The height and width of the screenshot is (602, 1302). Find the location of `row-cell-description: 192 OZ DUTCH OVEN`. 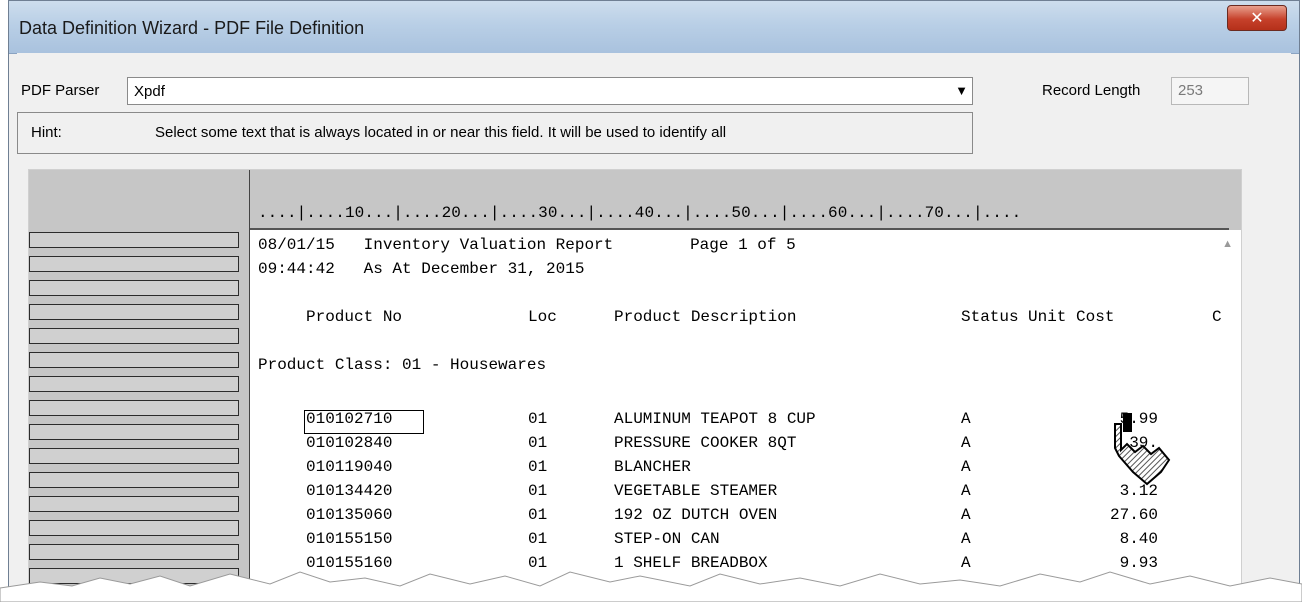

row-cell-description: 192 OZ DUTCH OVEN is located at coordinates (696, 515).